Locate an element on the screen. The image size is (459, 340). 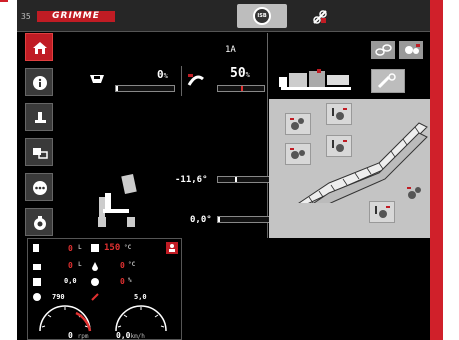
hydraulic-unit: L is located at coordinates (80, 264).